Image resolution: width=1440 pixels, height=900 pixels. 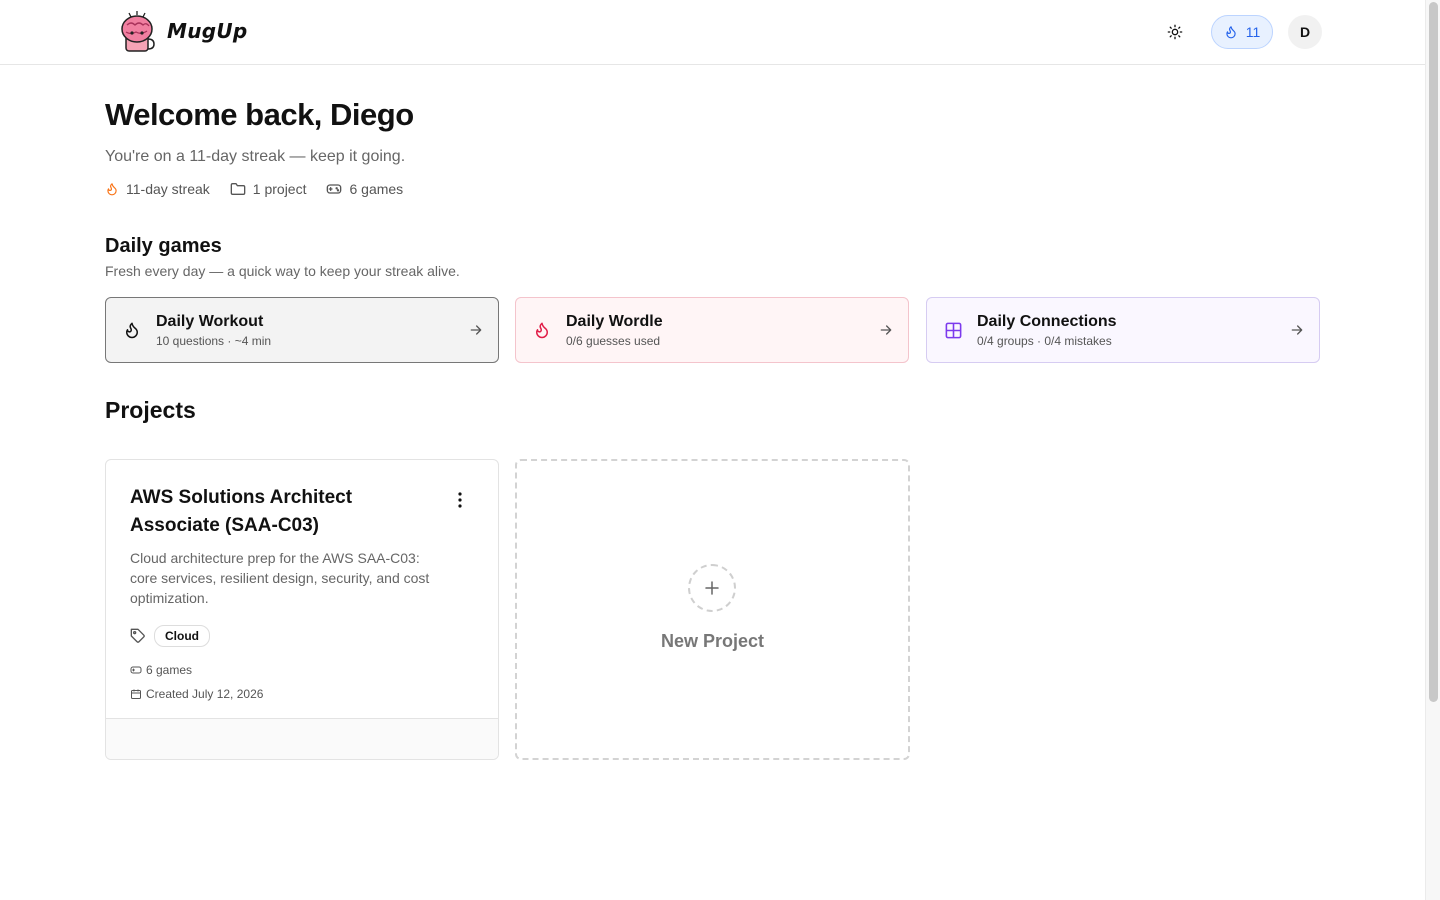 I want to click on stats-row: 11-day streak 1 project 6 games, so click(x=254, y=189).